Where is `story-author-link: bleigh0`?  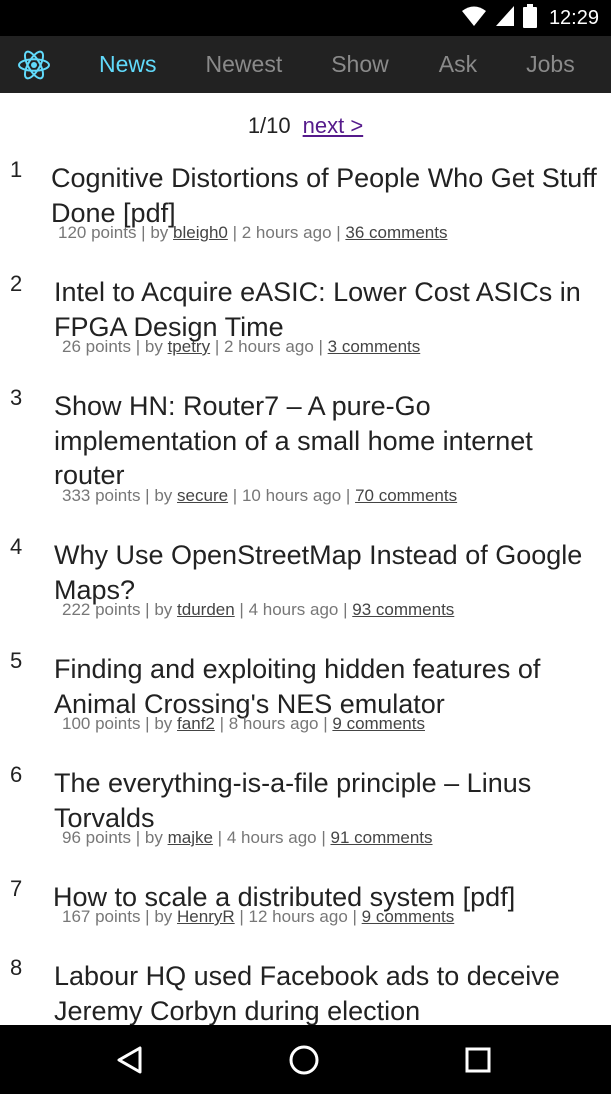
story-author-link: bleigh0 is located at coordinates (200, 232).